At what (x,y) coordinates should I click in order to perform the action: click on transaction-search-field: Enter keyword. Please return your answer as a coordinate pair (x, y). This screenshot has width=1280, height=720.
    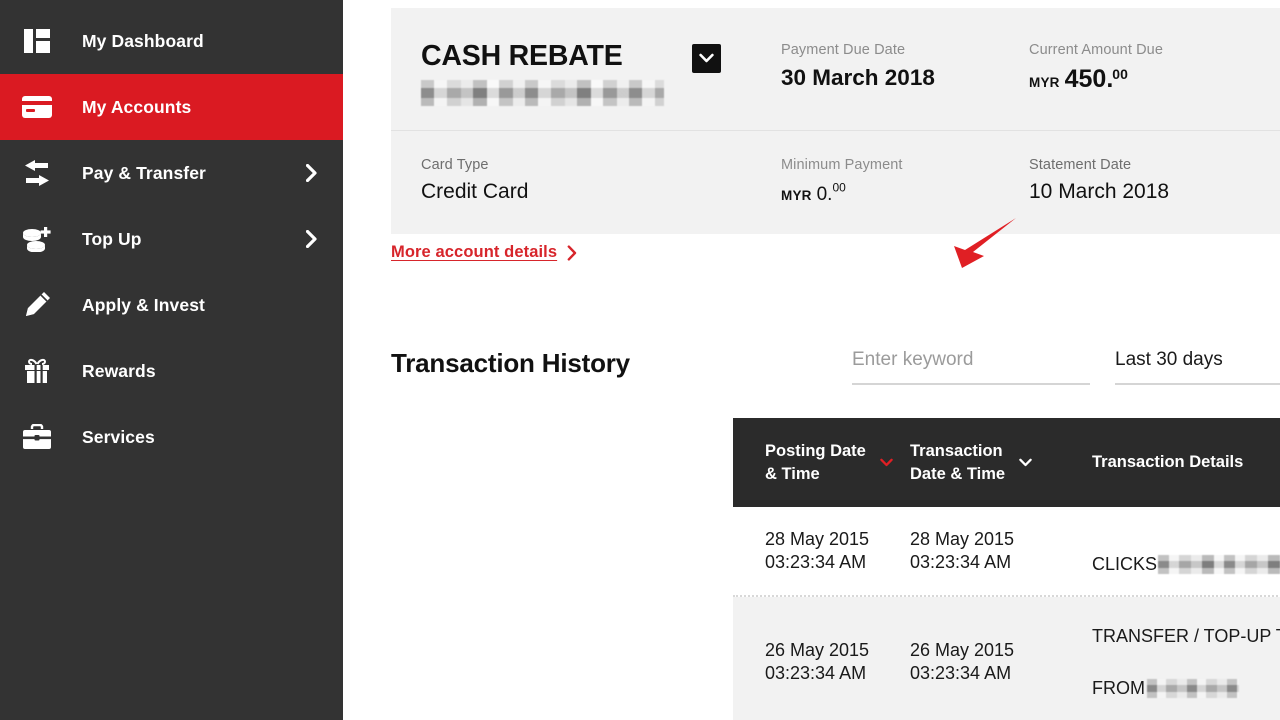
    Looking at the image, I should click on (971, 367).